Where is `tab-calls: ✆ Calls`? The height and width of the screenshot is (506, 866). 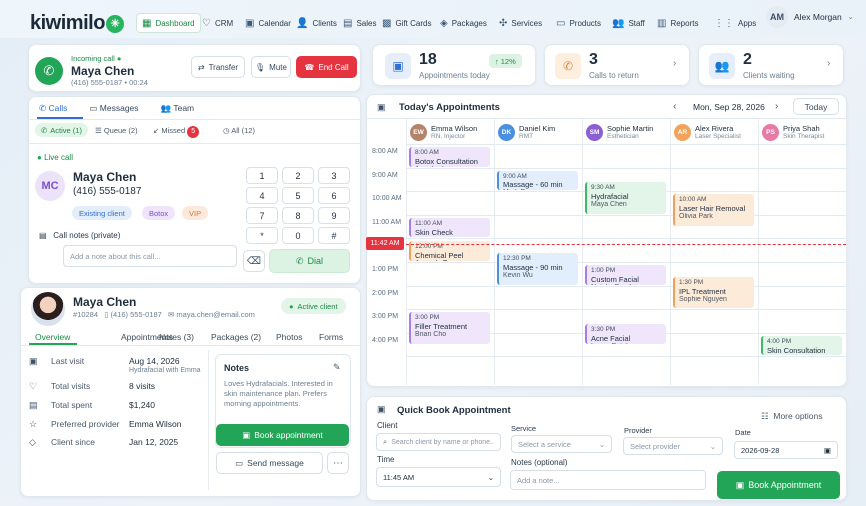 tab-calls: ✆ Calls is located at coordinates (53, 108).